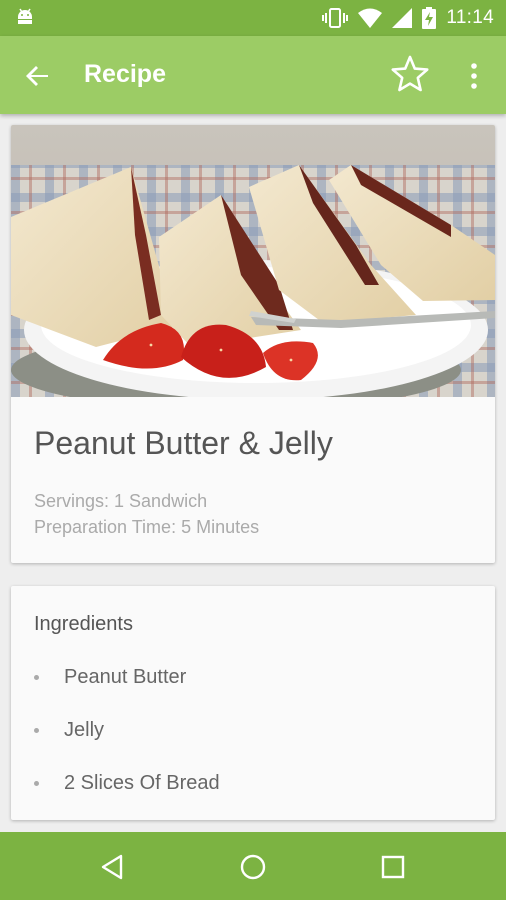  Describe the element at coordinates (410, 74) in the screenshot. I see `star-outline-icon` at that location.